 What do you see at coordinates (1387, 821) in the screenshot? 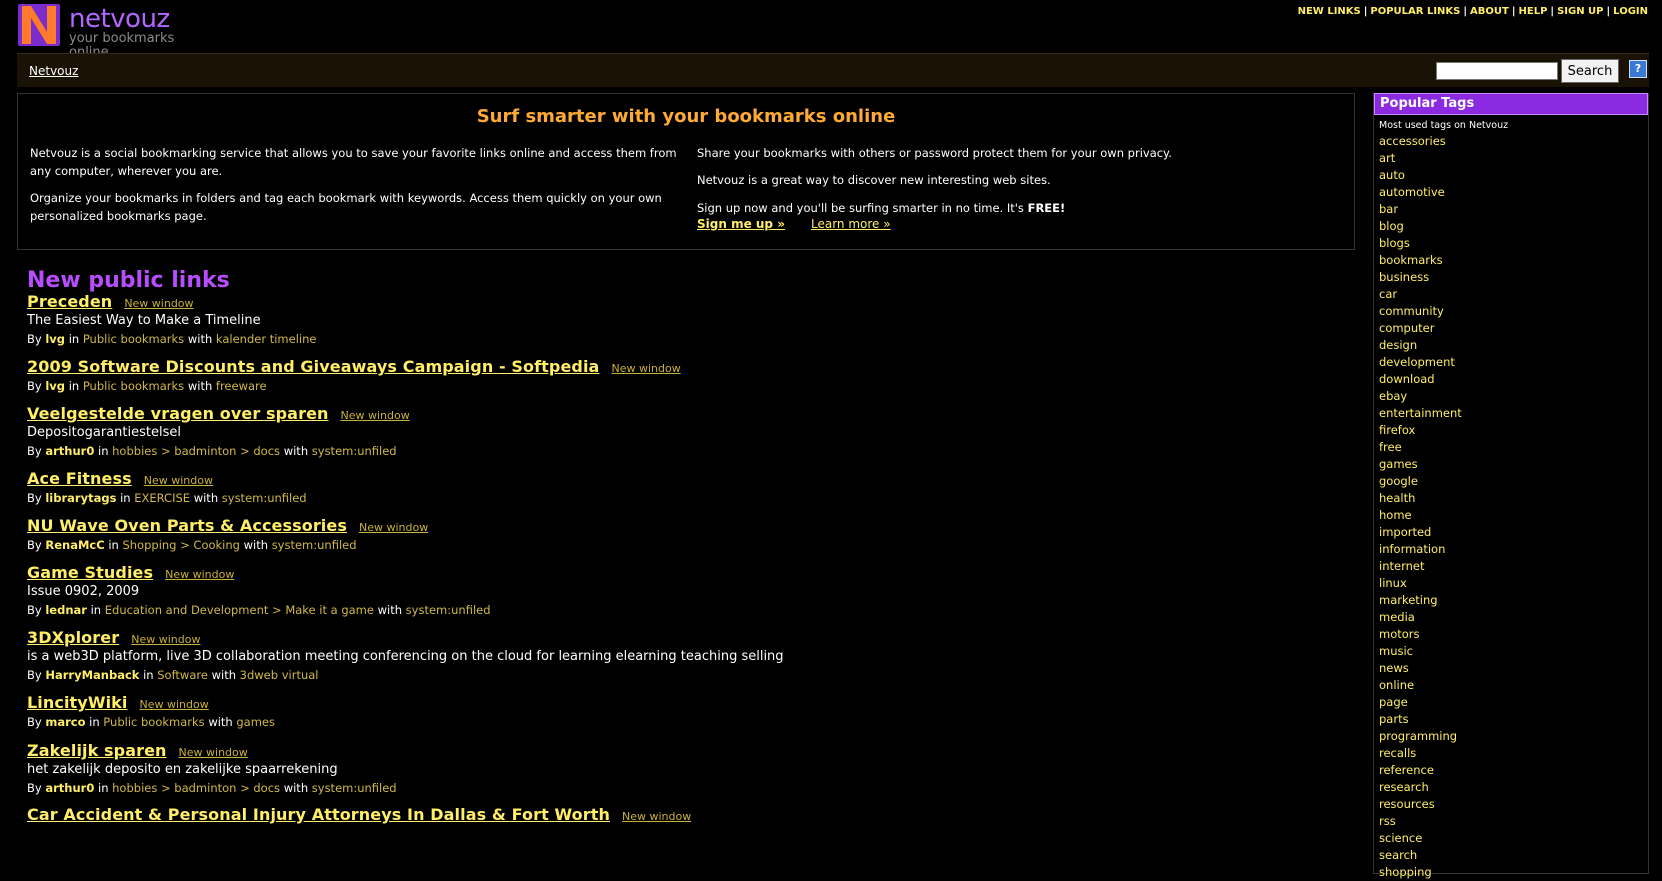
I see `tag-link: rss` at bounding box center [1387, 821].